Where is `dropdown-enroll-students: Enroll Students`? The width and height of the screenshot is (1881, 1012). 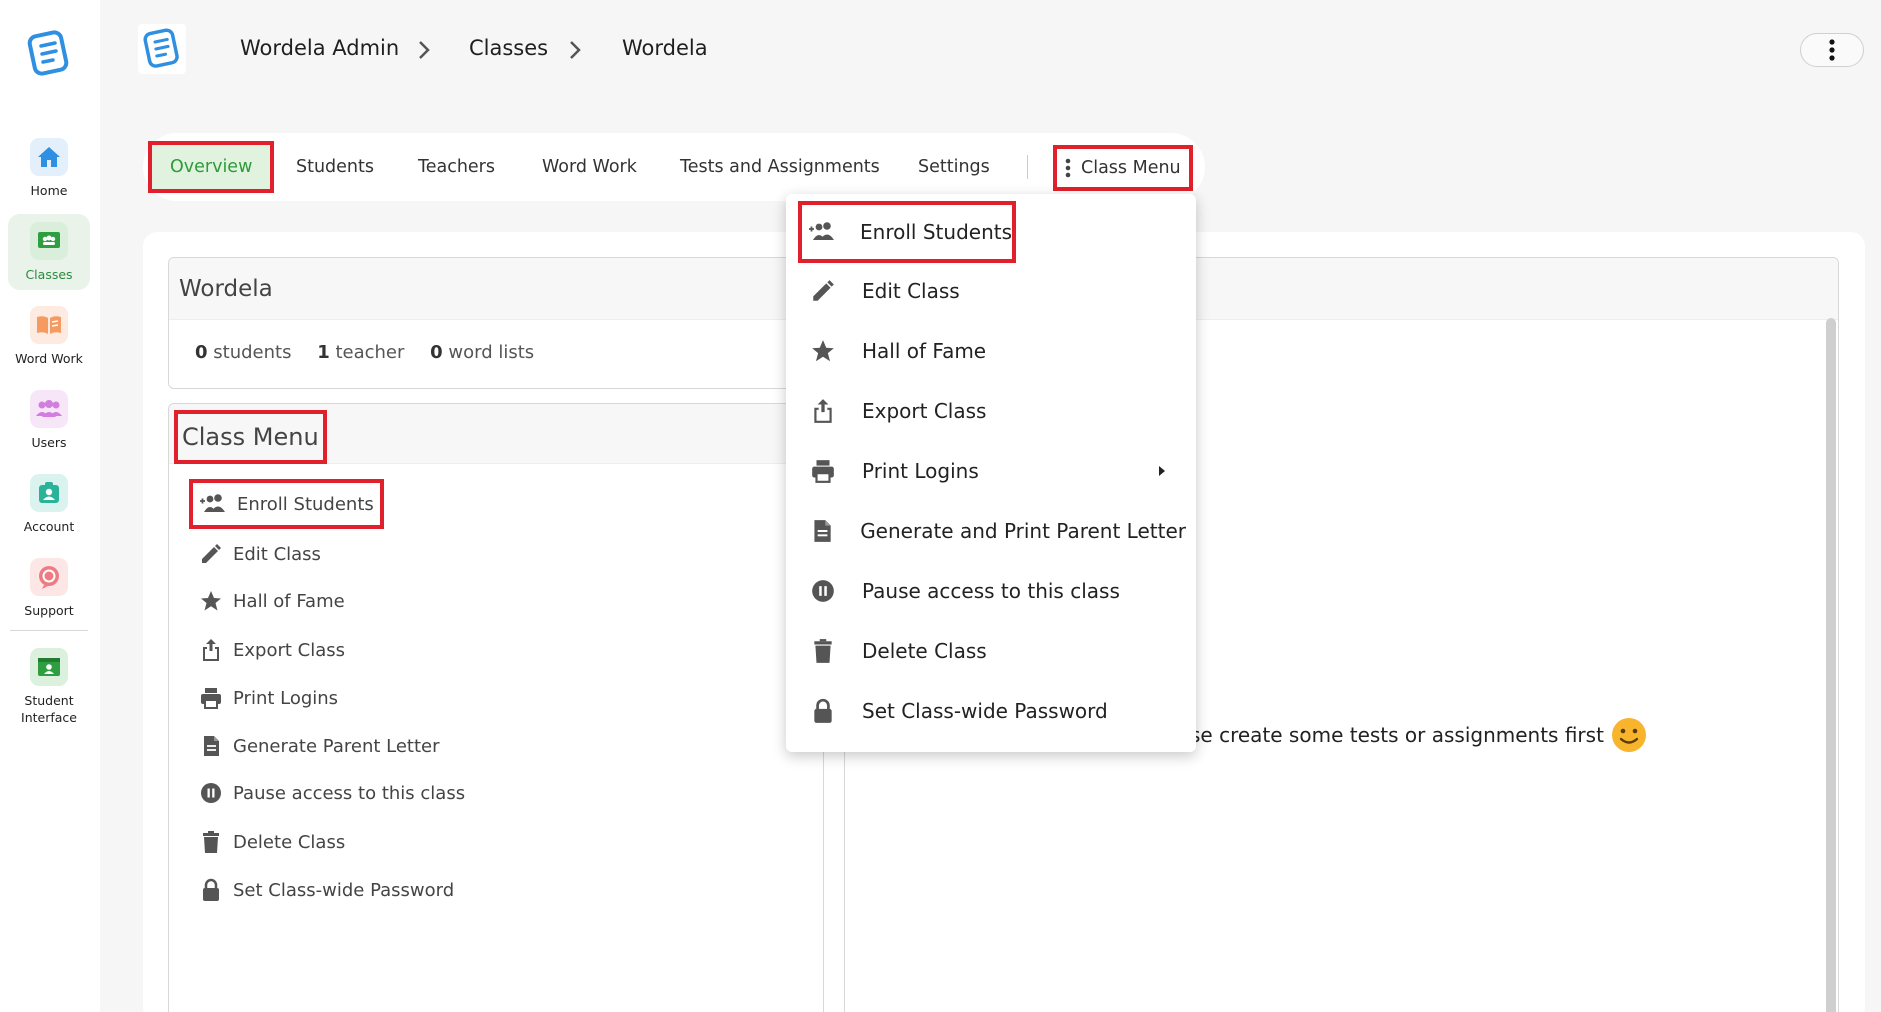 dropdown-enroll-students: Enroll Students is located at coordinates (907, 232).